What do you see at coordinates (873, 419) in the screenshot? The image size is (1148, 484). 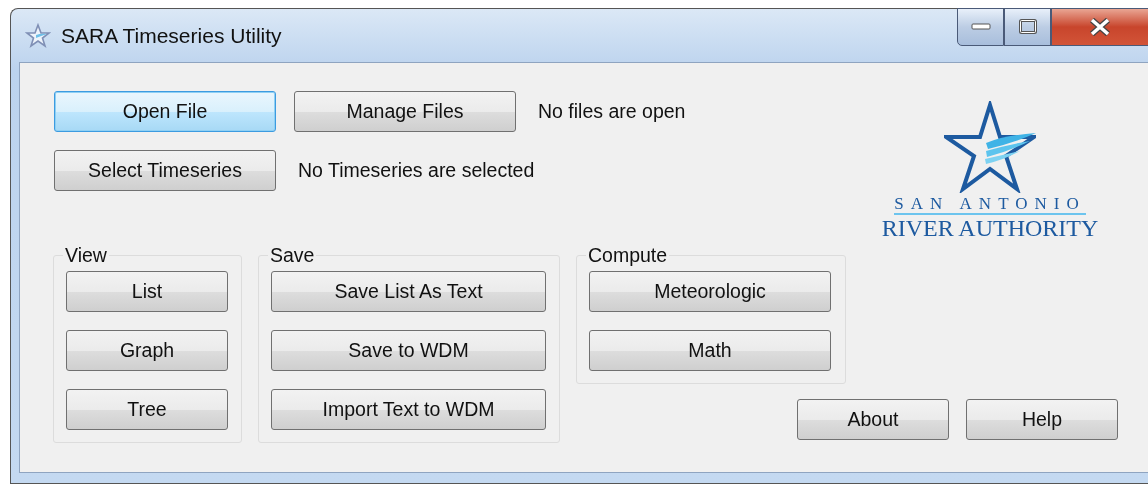 I see `action-button: About` at bounding box center [873, 419].